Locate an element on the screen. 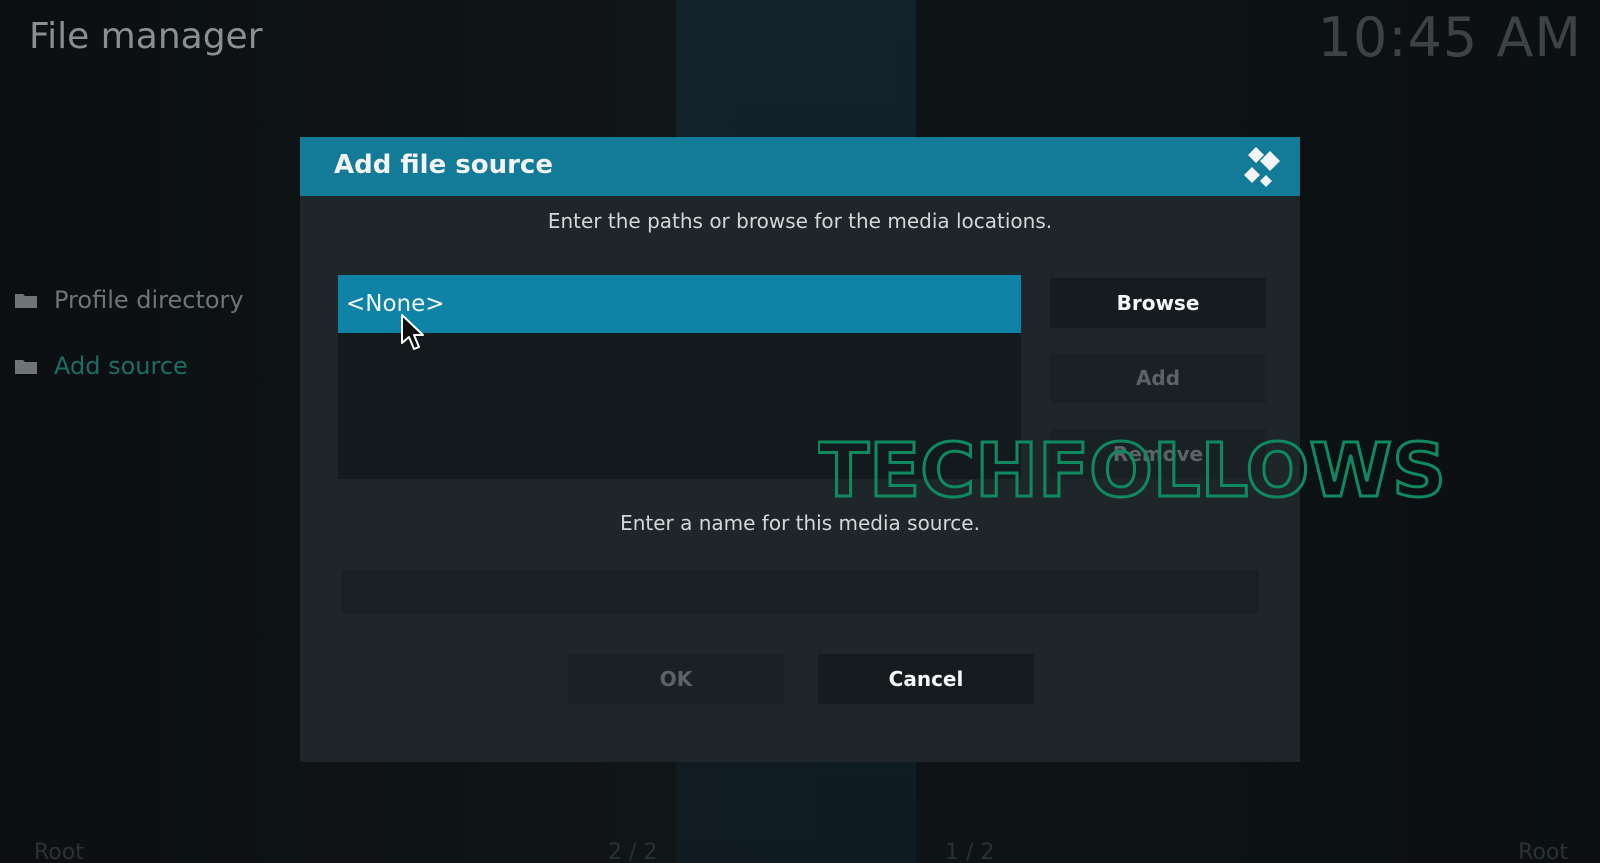 The image size is (1600, 863). techfollows-watermark: TECHFOLLOWS is located at coordinates (1133, 468).